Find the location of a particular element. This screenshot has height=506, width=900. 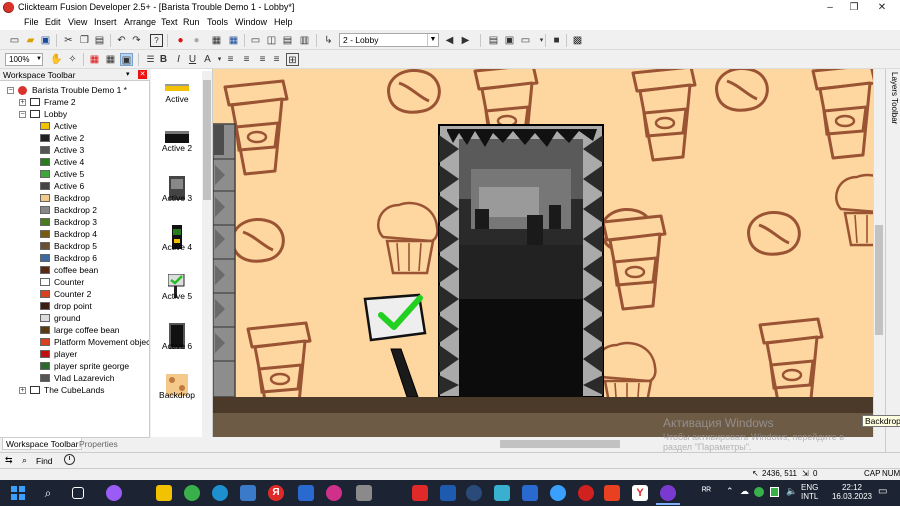

stop-square-icon: ■ is located at coordinates (556, 40).